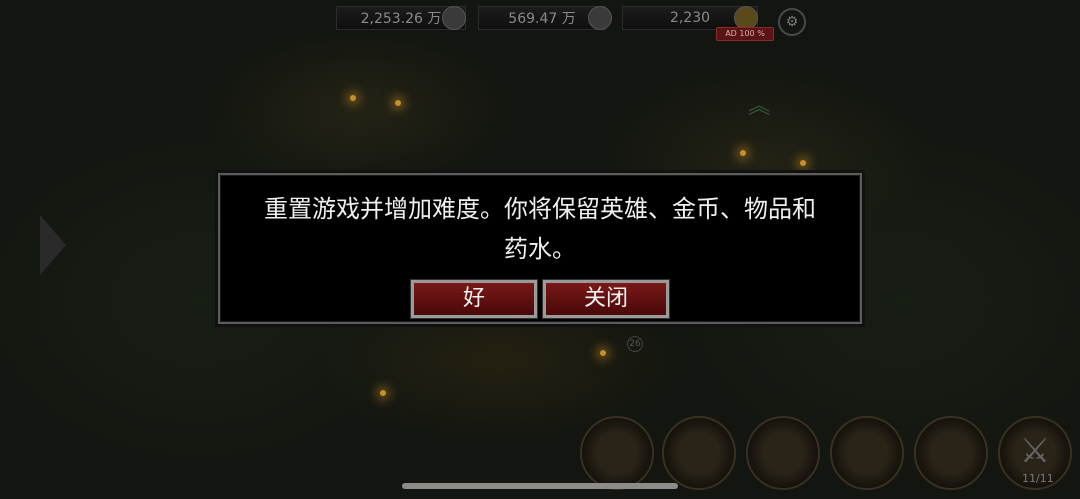 This screenshot has width=1080, height=499. What do you see at coordinates (699, 453) in the screenshot?
I see `quest-scroll-button` at bounding box center [699, 453].